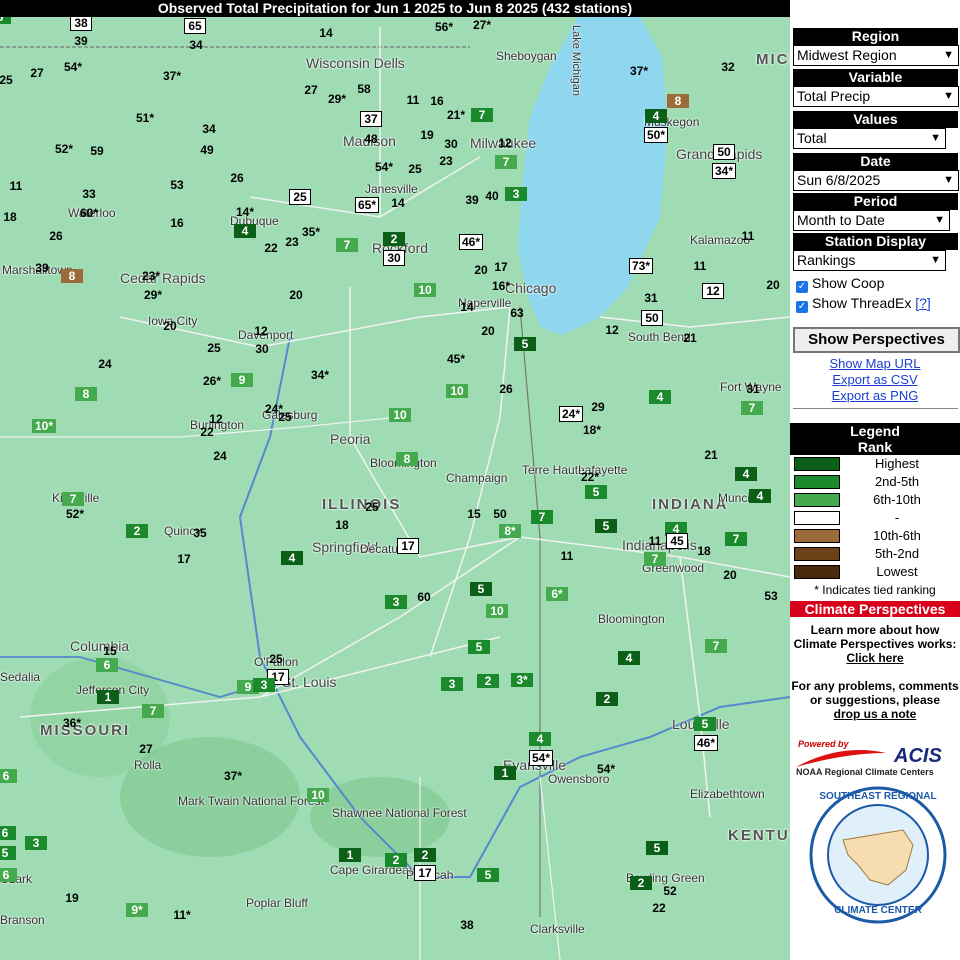 This screenshot has width=960, height=960. I want to click on station-display-select: Rankings ▼, so click(869, 260).